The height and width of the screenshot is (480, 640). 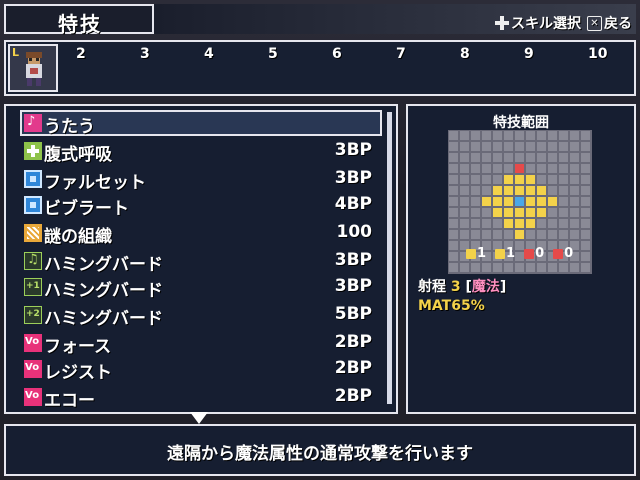 What do you see at coordinates (81, 54) in the screenshot?
I see `party-slot-2: 2` at bounding box center [81, 54].